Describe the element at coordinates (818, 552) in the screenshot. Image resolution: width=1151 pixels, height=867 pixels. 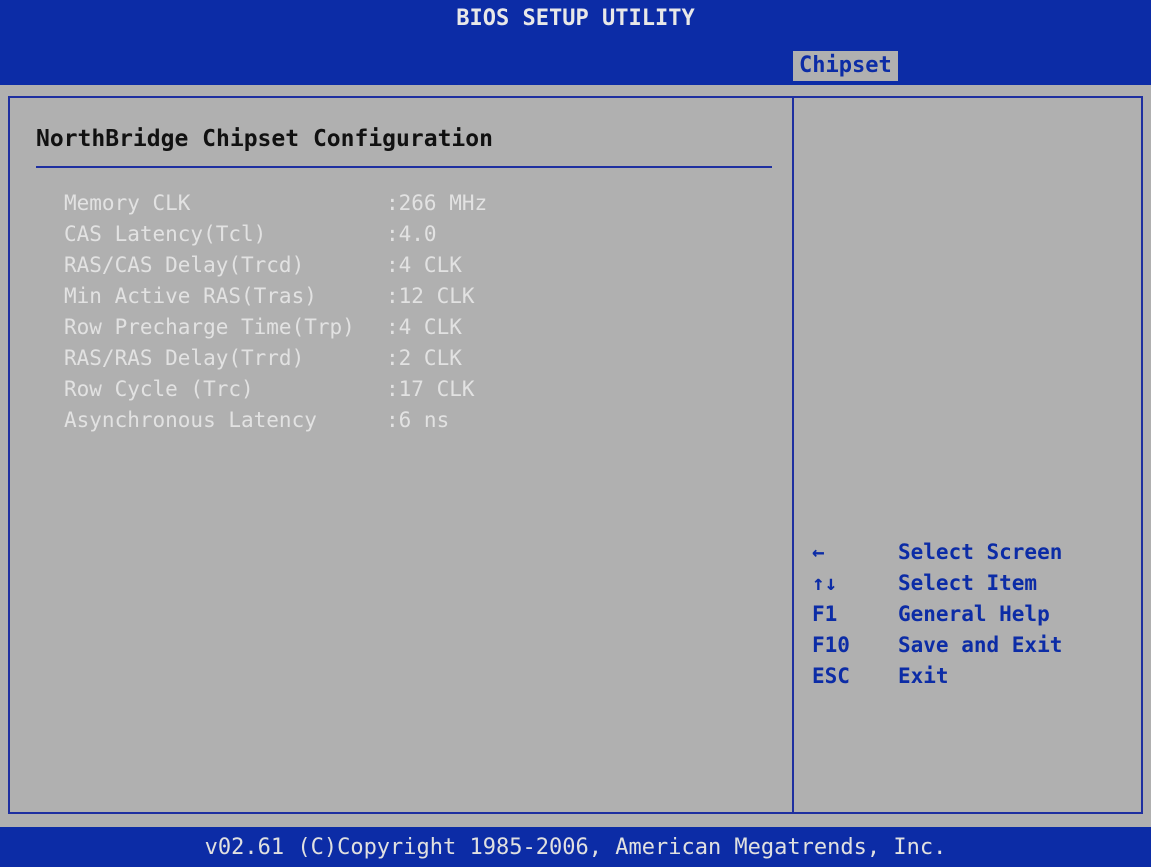
I see `left-arrow-icon: ←` at that location.